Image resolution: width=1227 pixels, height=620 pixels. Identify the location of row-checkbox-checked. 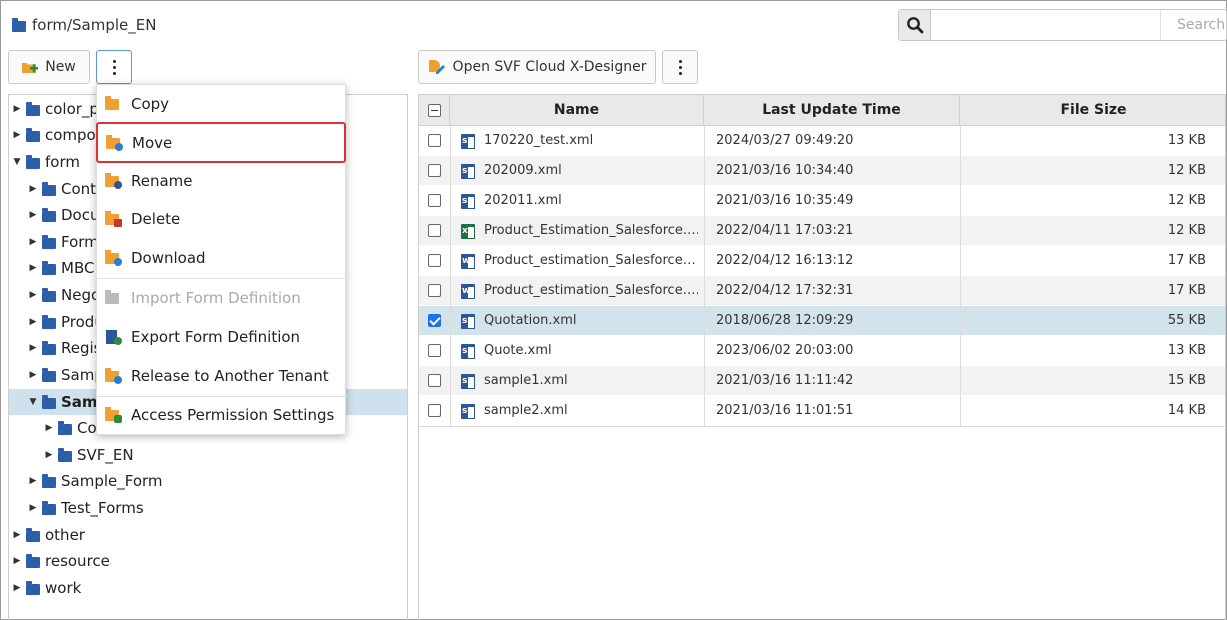
(434, 320).